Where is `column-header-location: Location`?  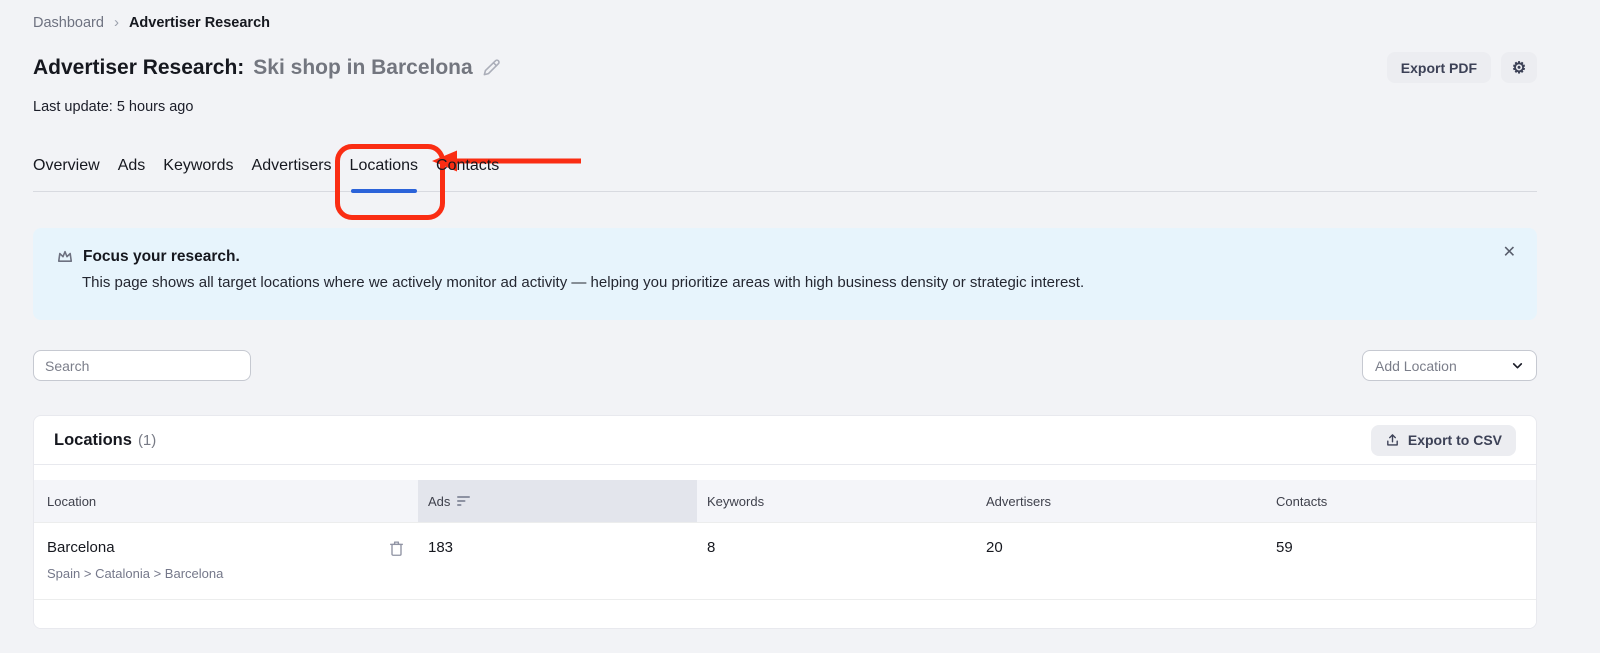 column-header-location: Location is located at coordinates (226, 501).